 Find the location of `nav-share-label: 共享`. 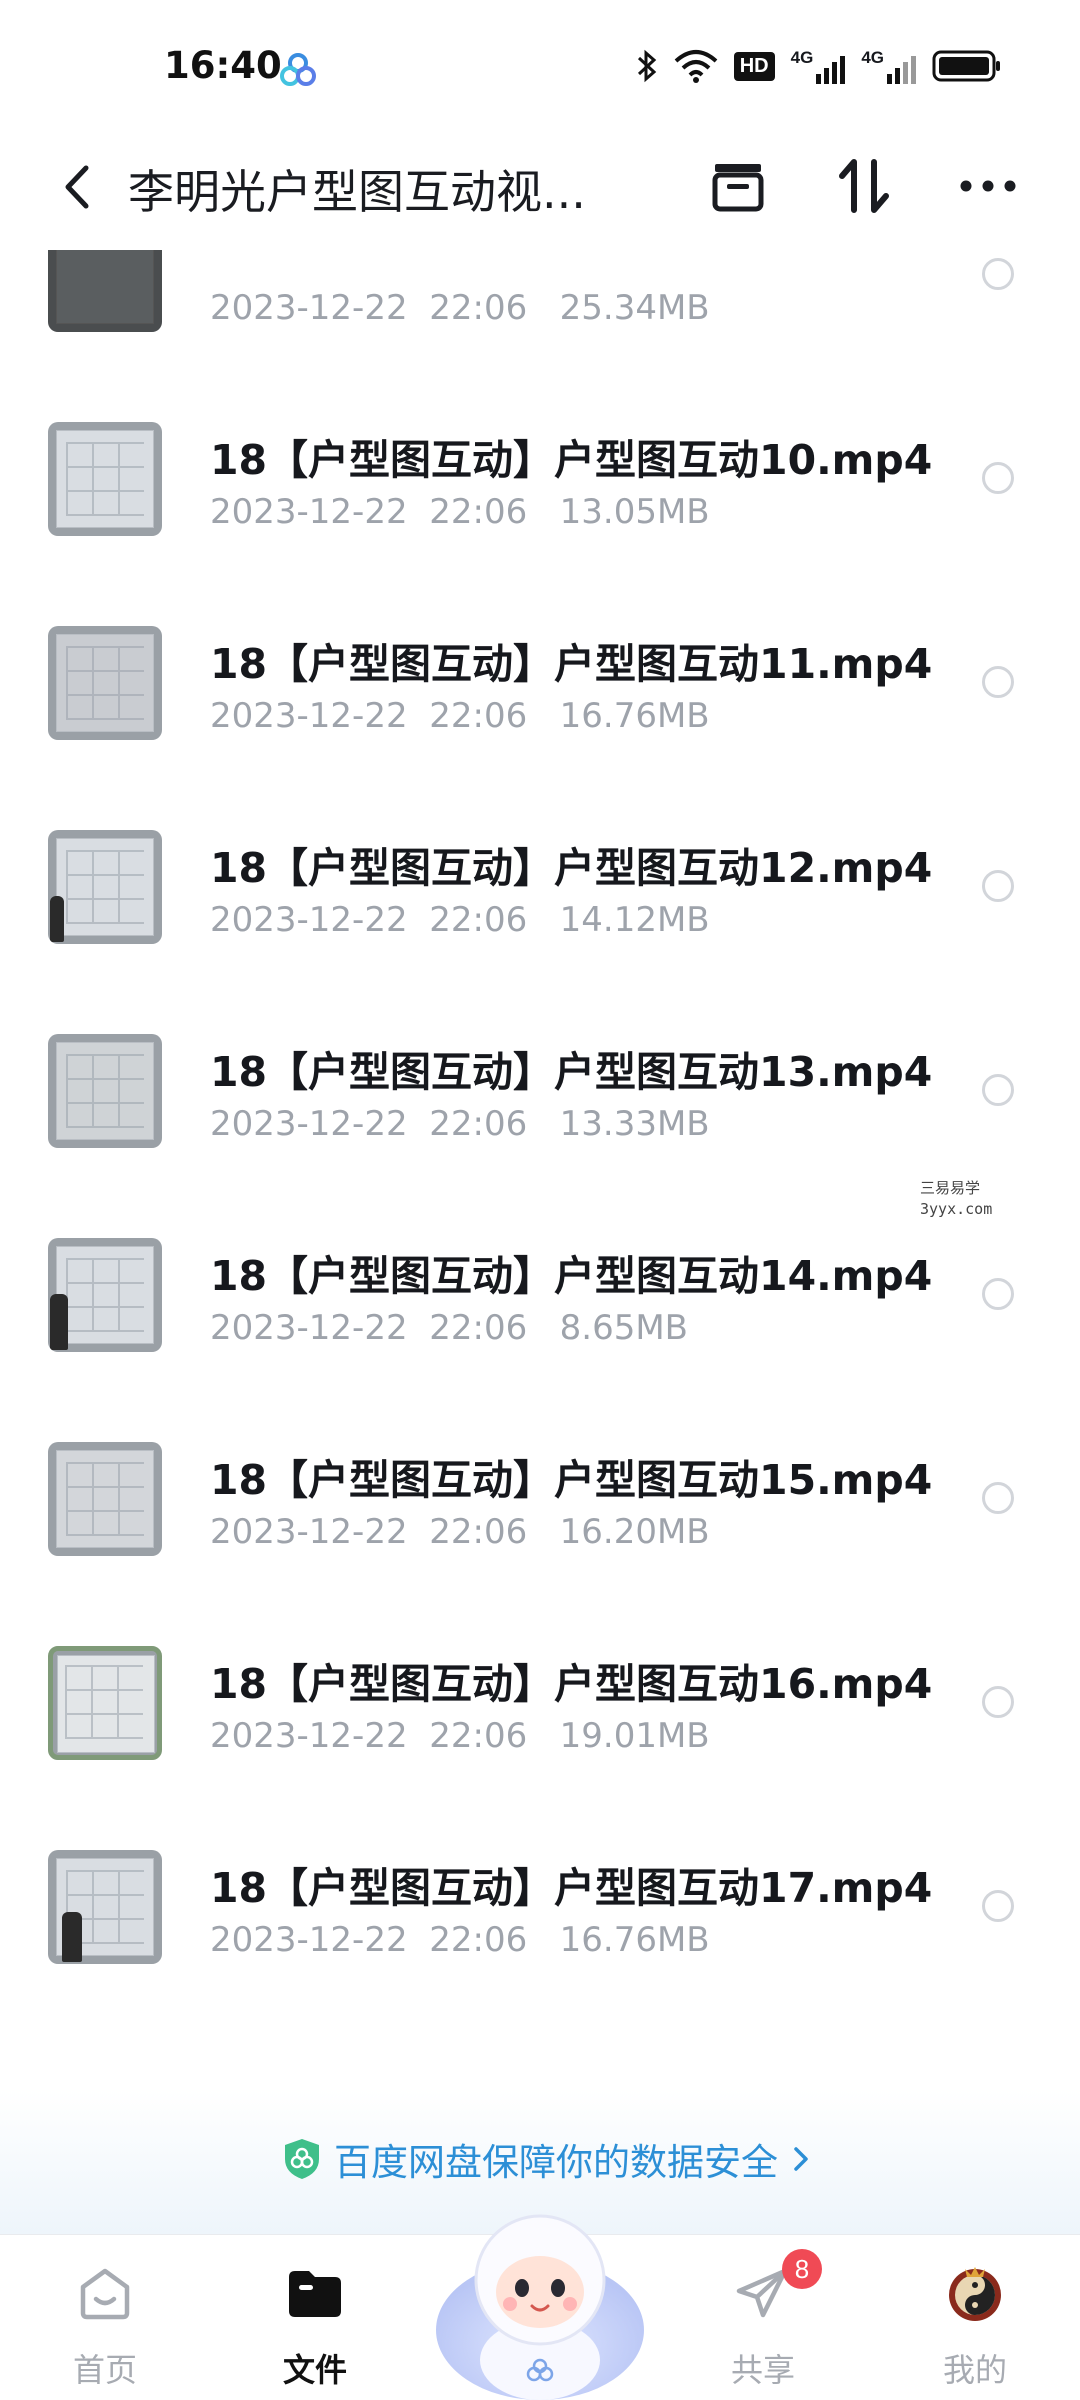

nav-share-label: 共享 is located at coordinates (762, 2370).